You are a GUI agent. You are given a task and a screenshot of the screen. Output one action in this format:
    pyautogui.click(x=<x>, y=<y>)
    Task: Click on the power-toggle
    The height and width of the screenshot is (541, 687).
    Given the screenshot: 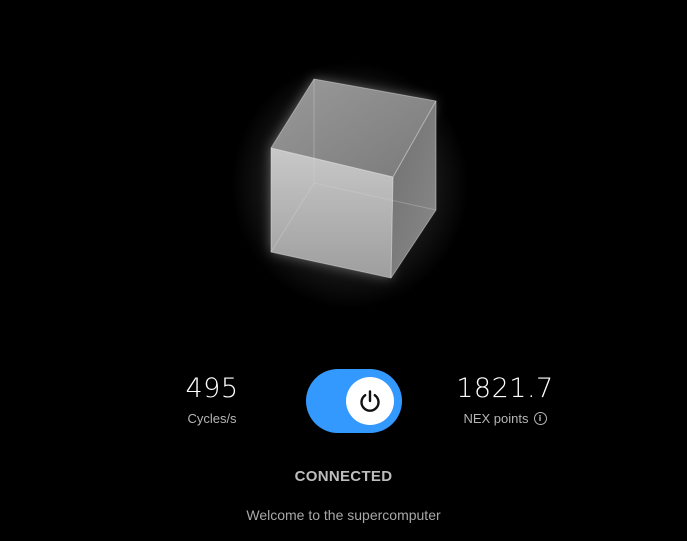 What is the action you would take?
    pyautogui.click(x=354, y=401)
    